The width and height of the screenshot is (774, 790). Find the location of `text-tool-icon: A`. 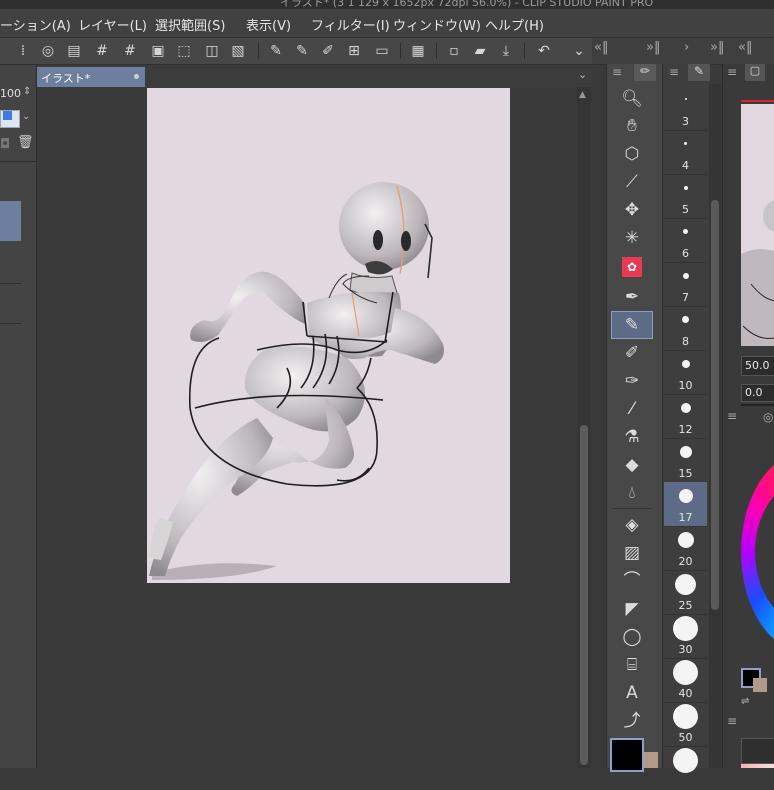

text-tool-icon: A is located at coordinates (632, 693).